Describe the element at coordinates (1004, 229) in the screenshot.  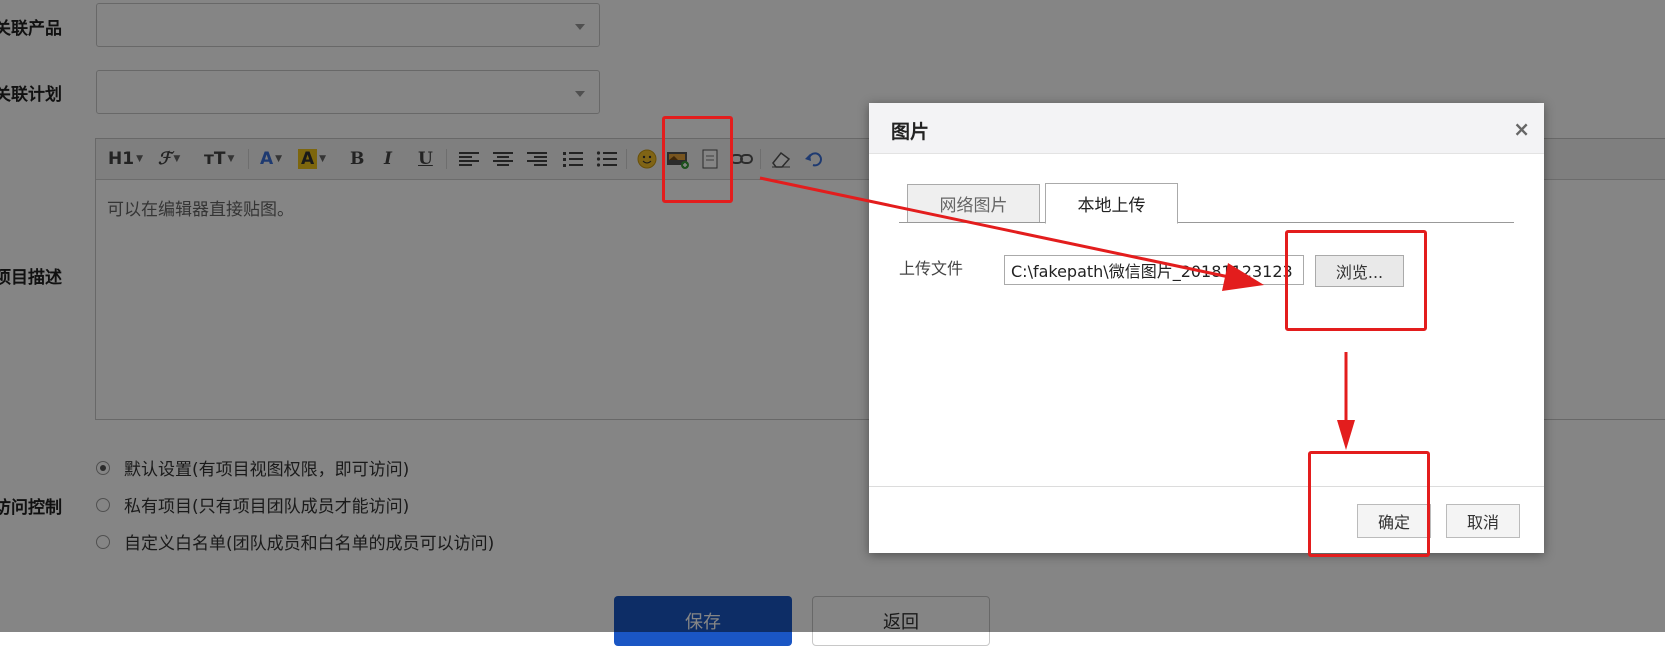
I see `annotation-arrow-line` at that location.